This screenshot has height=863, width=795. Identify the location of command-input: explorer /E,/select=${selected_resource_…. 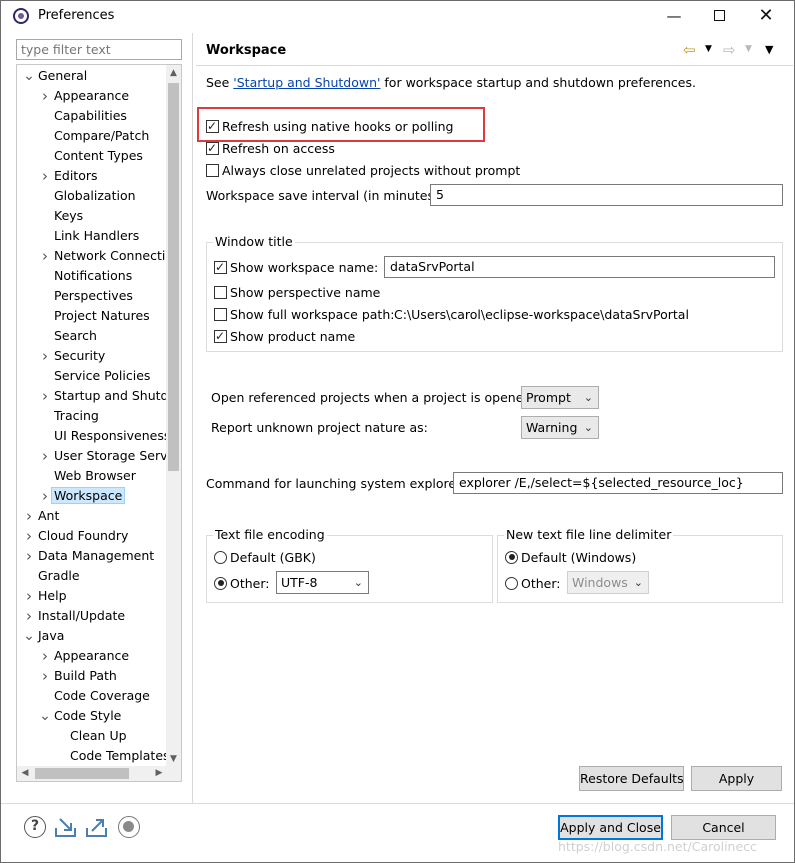
(618, 483).